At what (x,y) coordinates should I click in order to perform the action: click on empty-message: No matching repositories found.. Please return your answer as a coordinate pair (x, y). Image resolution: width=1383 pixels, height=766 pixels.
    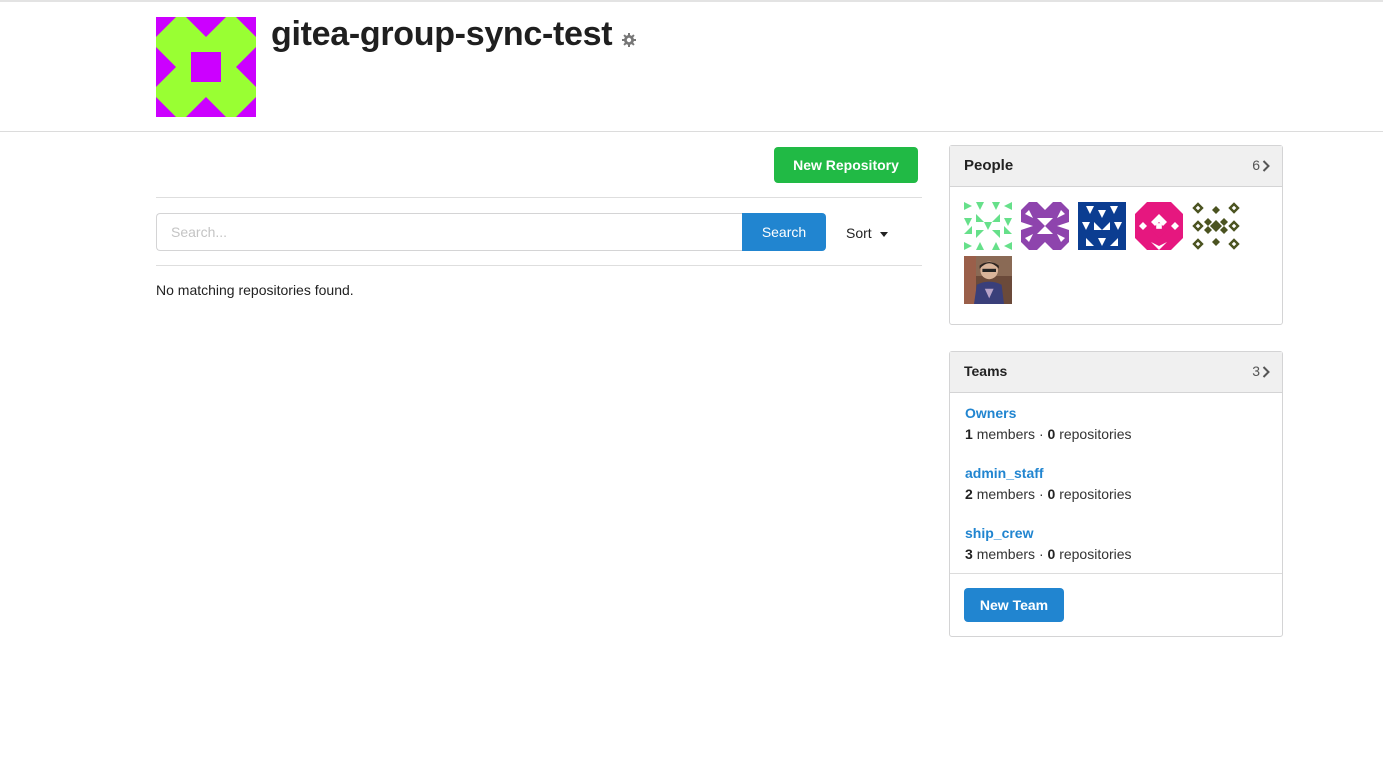
    Looking at the image, I should click on (255, 290).